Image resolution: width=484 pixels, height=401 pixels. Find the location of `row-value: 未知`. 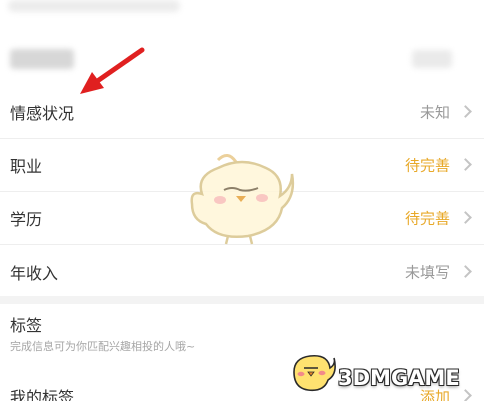

row-value: 未知 is located at coordinates (434, 112).